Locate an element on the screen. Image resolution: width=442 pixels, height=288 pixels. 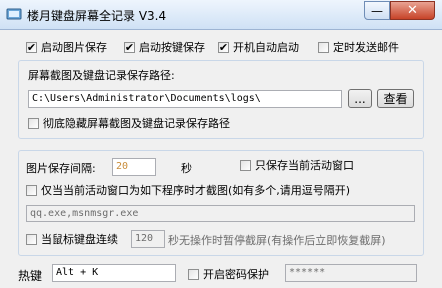
timed-email-label: 定时发送邮件 is located at coordinates (366, 47).